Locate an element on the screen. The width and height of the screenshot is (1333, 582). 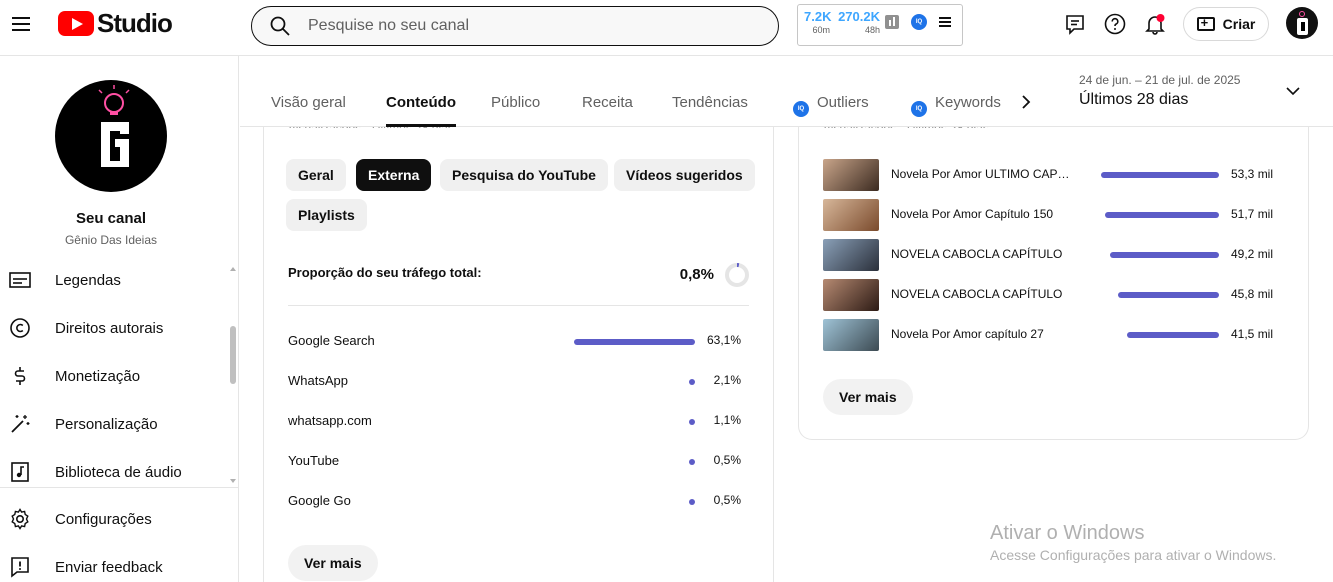
tab-publico: Público is located at coordinates (515, 110).